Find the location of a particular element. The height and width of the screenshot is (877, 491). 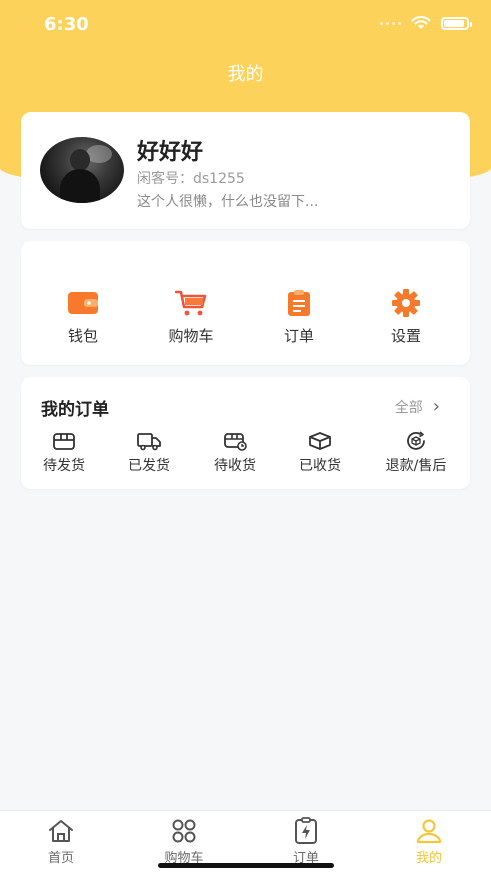

page-title: 我的 is located at coordinates (245, 74).